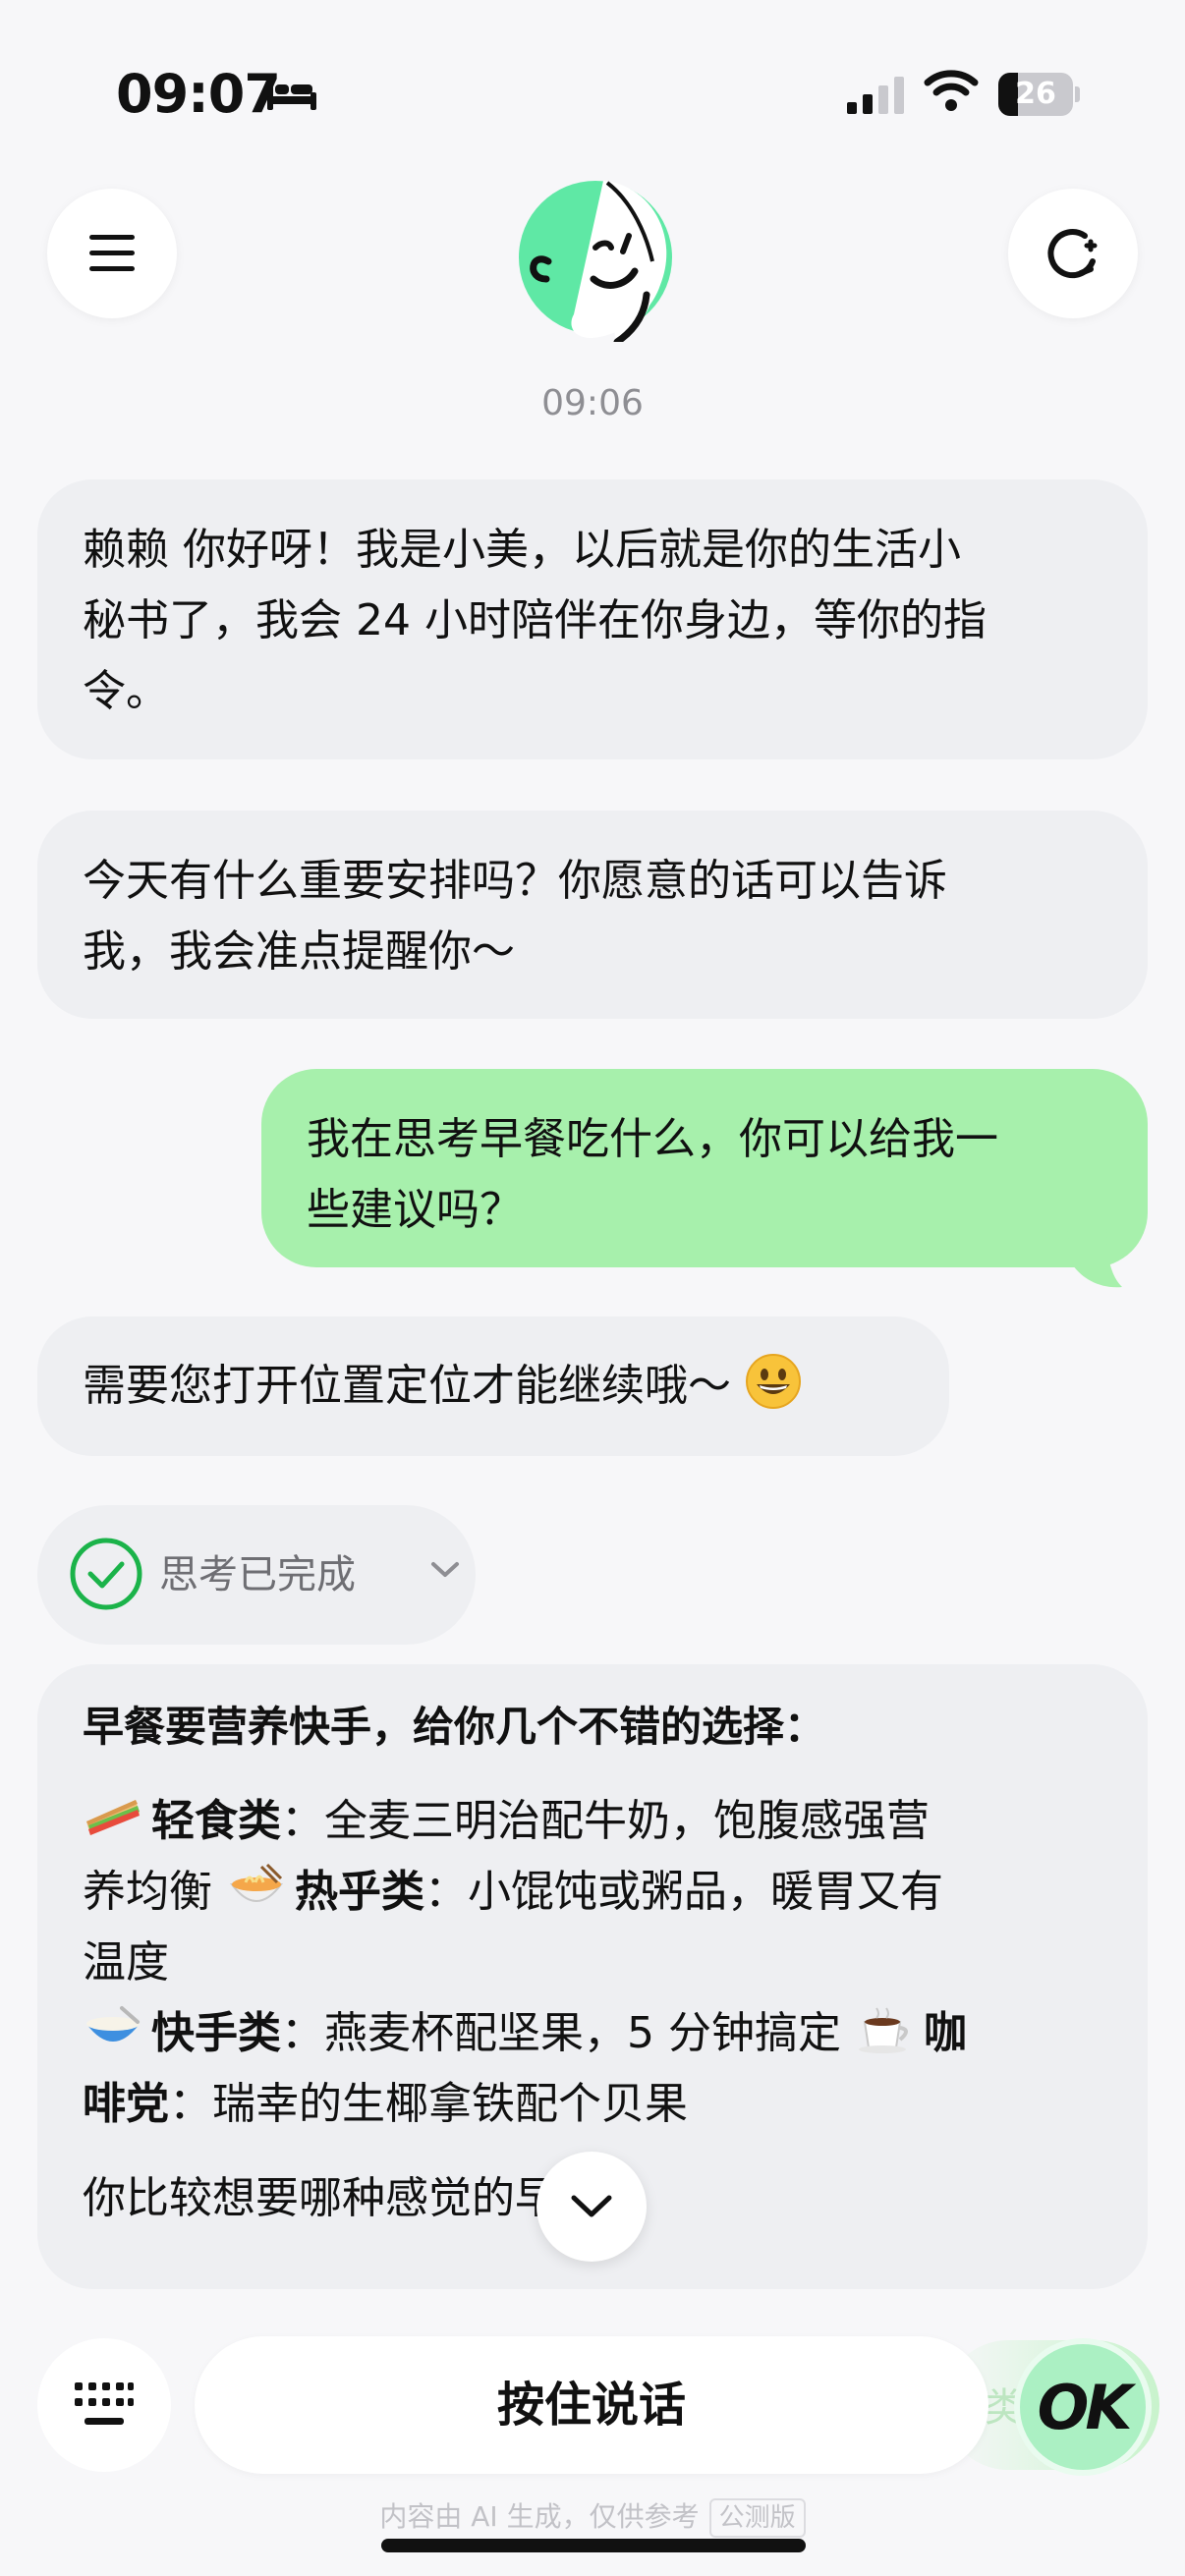 The width and height of the screenshot is (1185, 2576). Describe the element at coordinates (705, 1168) in the screenshot. I see `user-message: 我在思考早餐吃什么，你可以给我一 些建议吗？` at that location.